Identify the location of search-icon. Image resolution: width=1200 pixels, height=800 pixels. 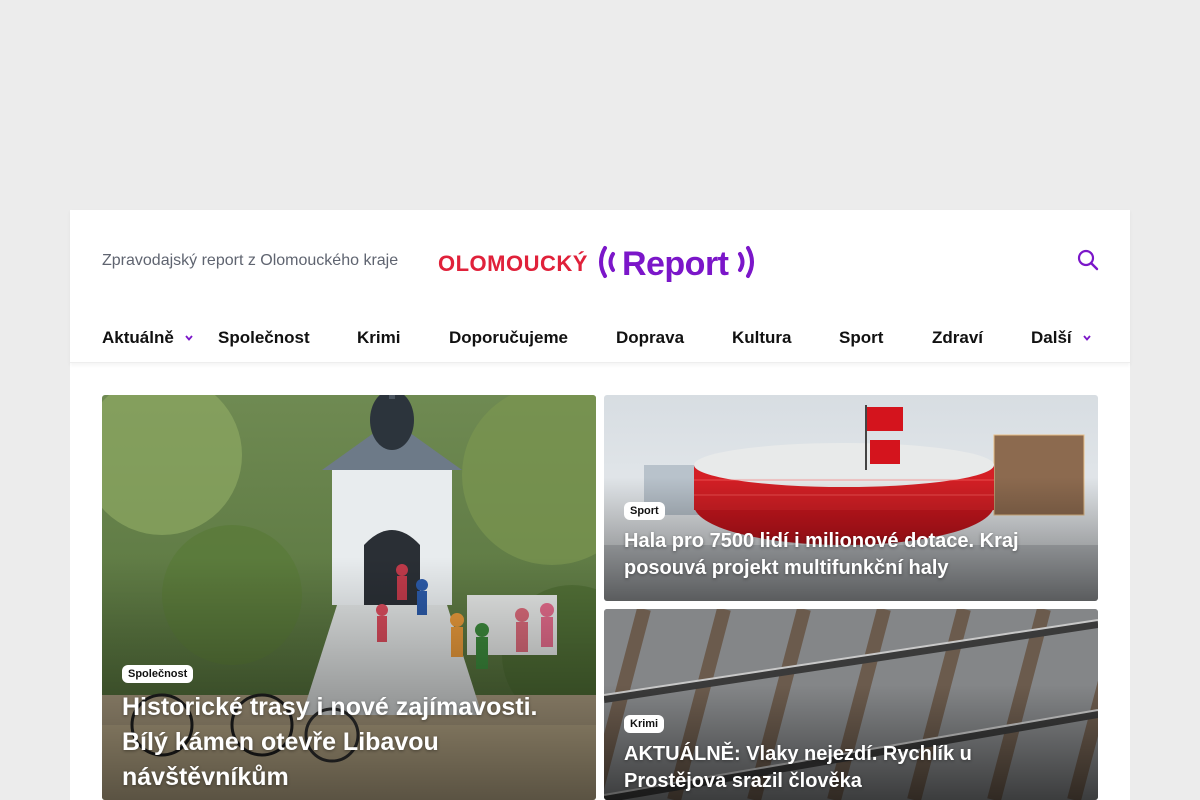
(1088, 260).